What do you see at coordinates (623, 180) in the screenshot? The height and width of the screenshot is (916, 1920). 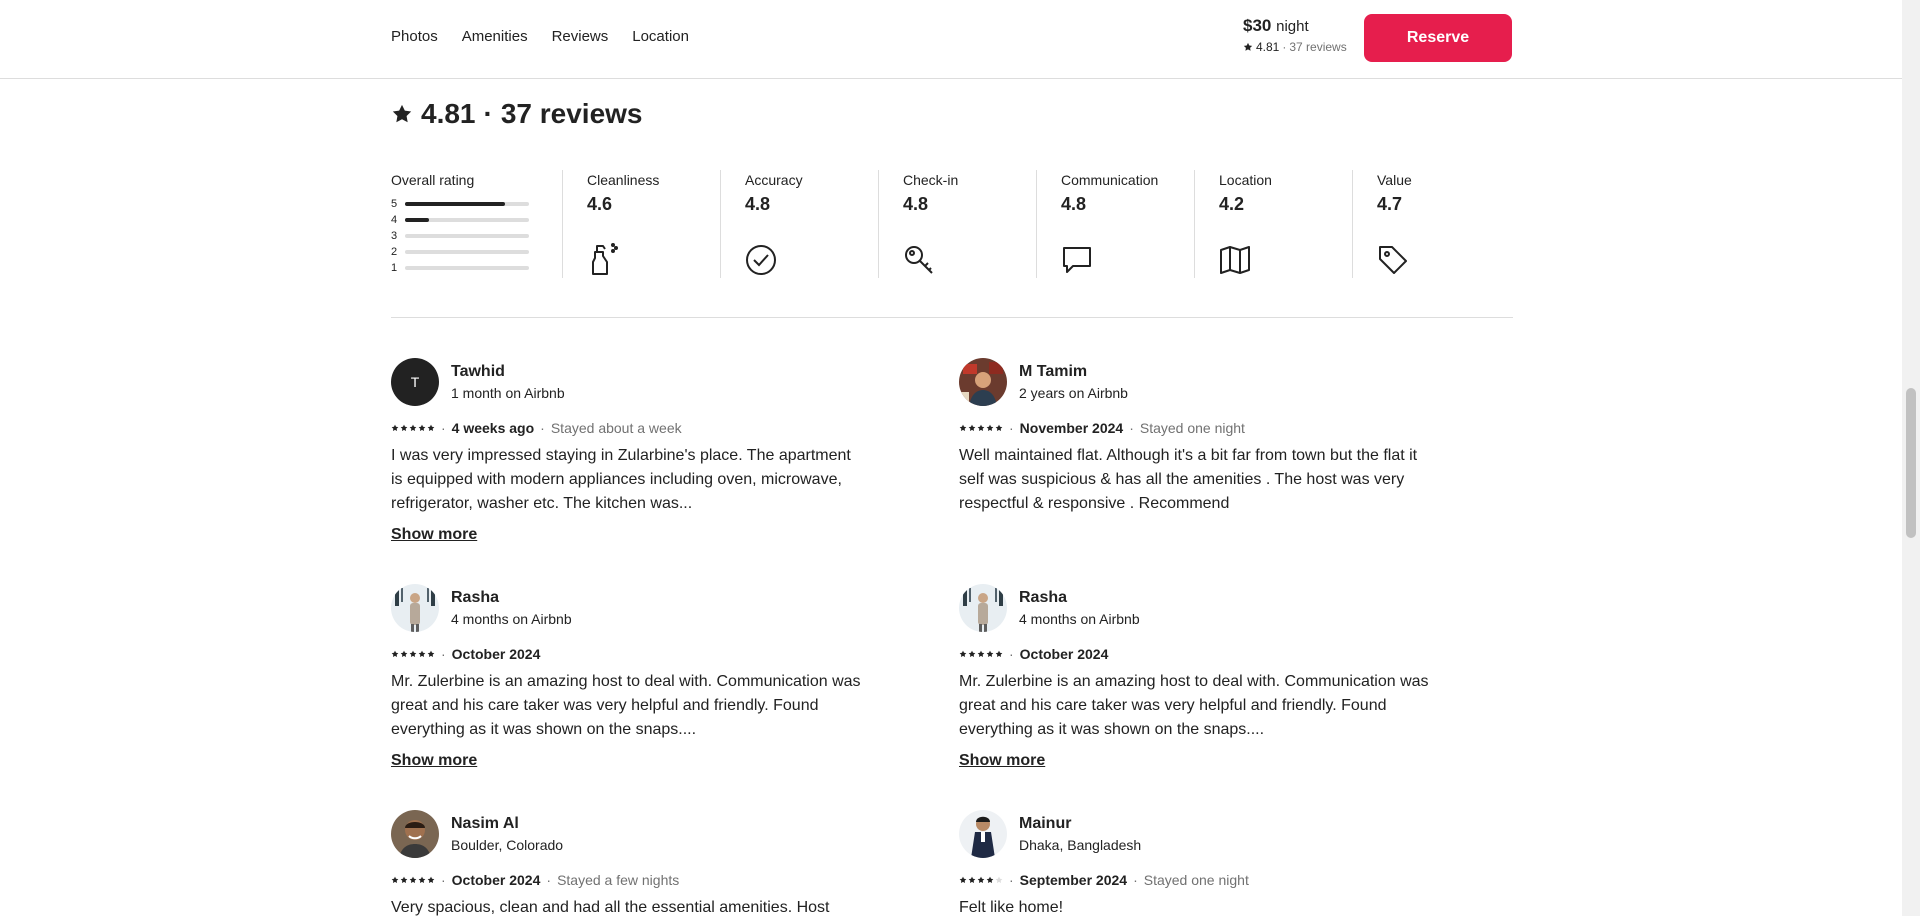 I see `category-title: Cleanliness` at bounding box center [623, 180].